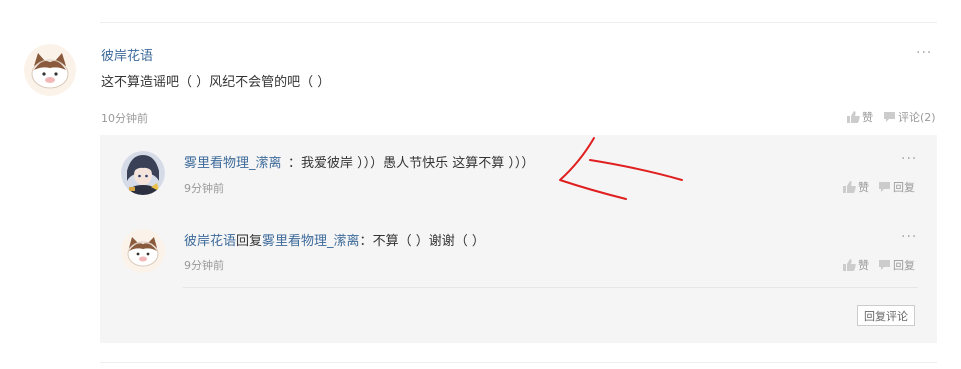 This screenshot has height=369, width=961. I want to click on reply-text: ：我爱彼岸 ）））愚人节快乐 这算不算 ）））, so click(411, 161).